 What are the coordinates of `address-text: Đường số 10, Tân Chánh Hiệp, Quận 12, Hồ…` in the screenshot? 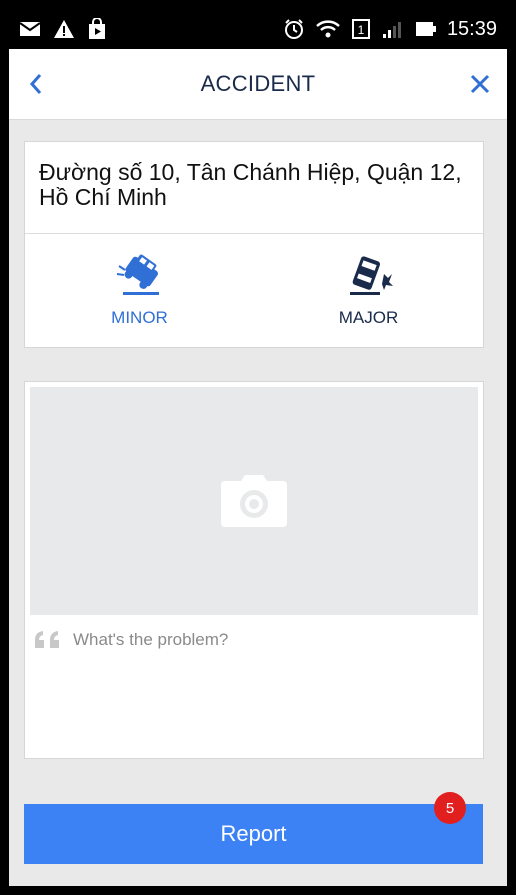 It's located at (254, 188).